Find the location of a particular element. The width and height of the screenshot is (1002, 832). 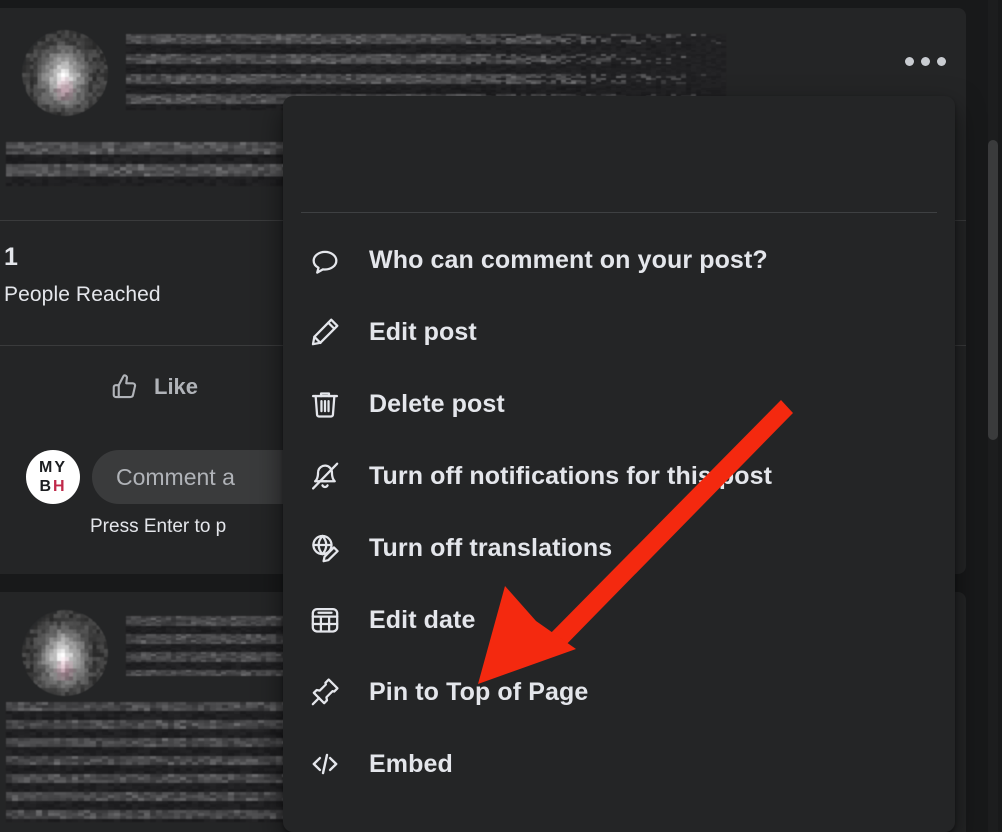

page-scrollbar-thumb is located at coordinates (993, 290).